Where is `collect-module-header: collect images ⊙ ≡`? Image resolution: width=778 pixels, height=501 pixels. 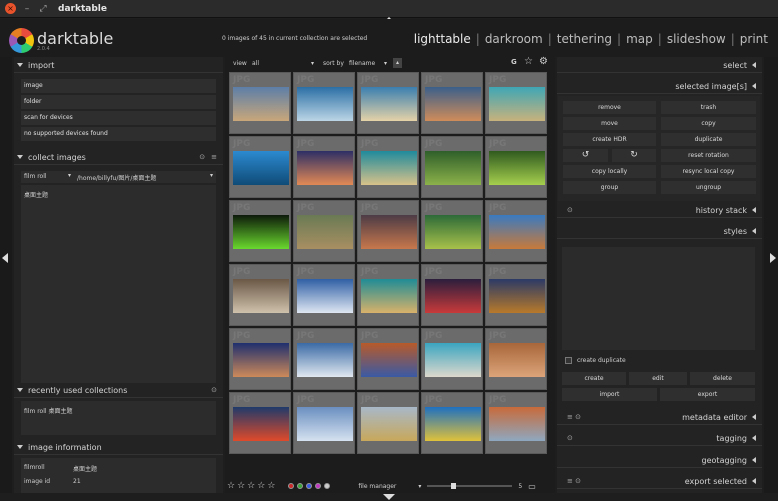
collect-module-header: collect images ⊙ ≡ is located at coordinates (118, 157).